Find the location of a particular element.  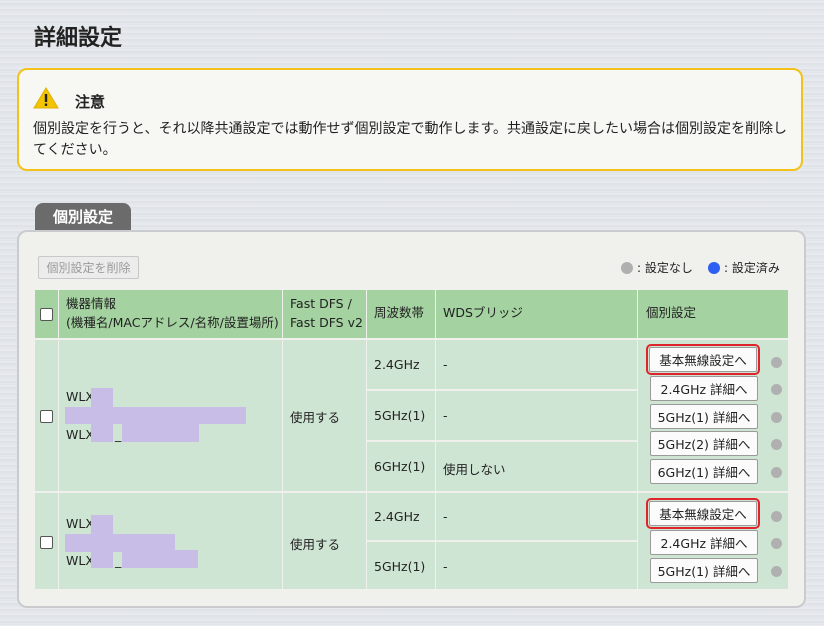

row-2-wds-2: - is located at coordinates (536, 565).